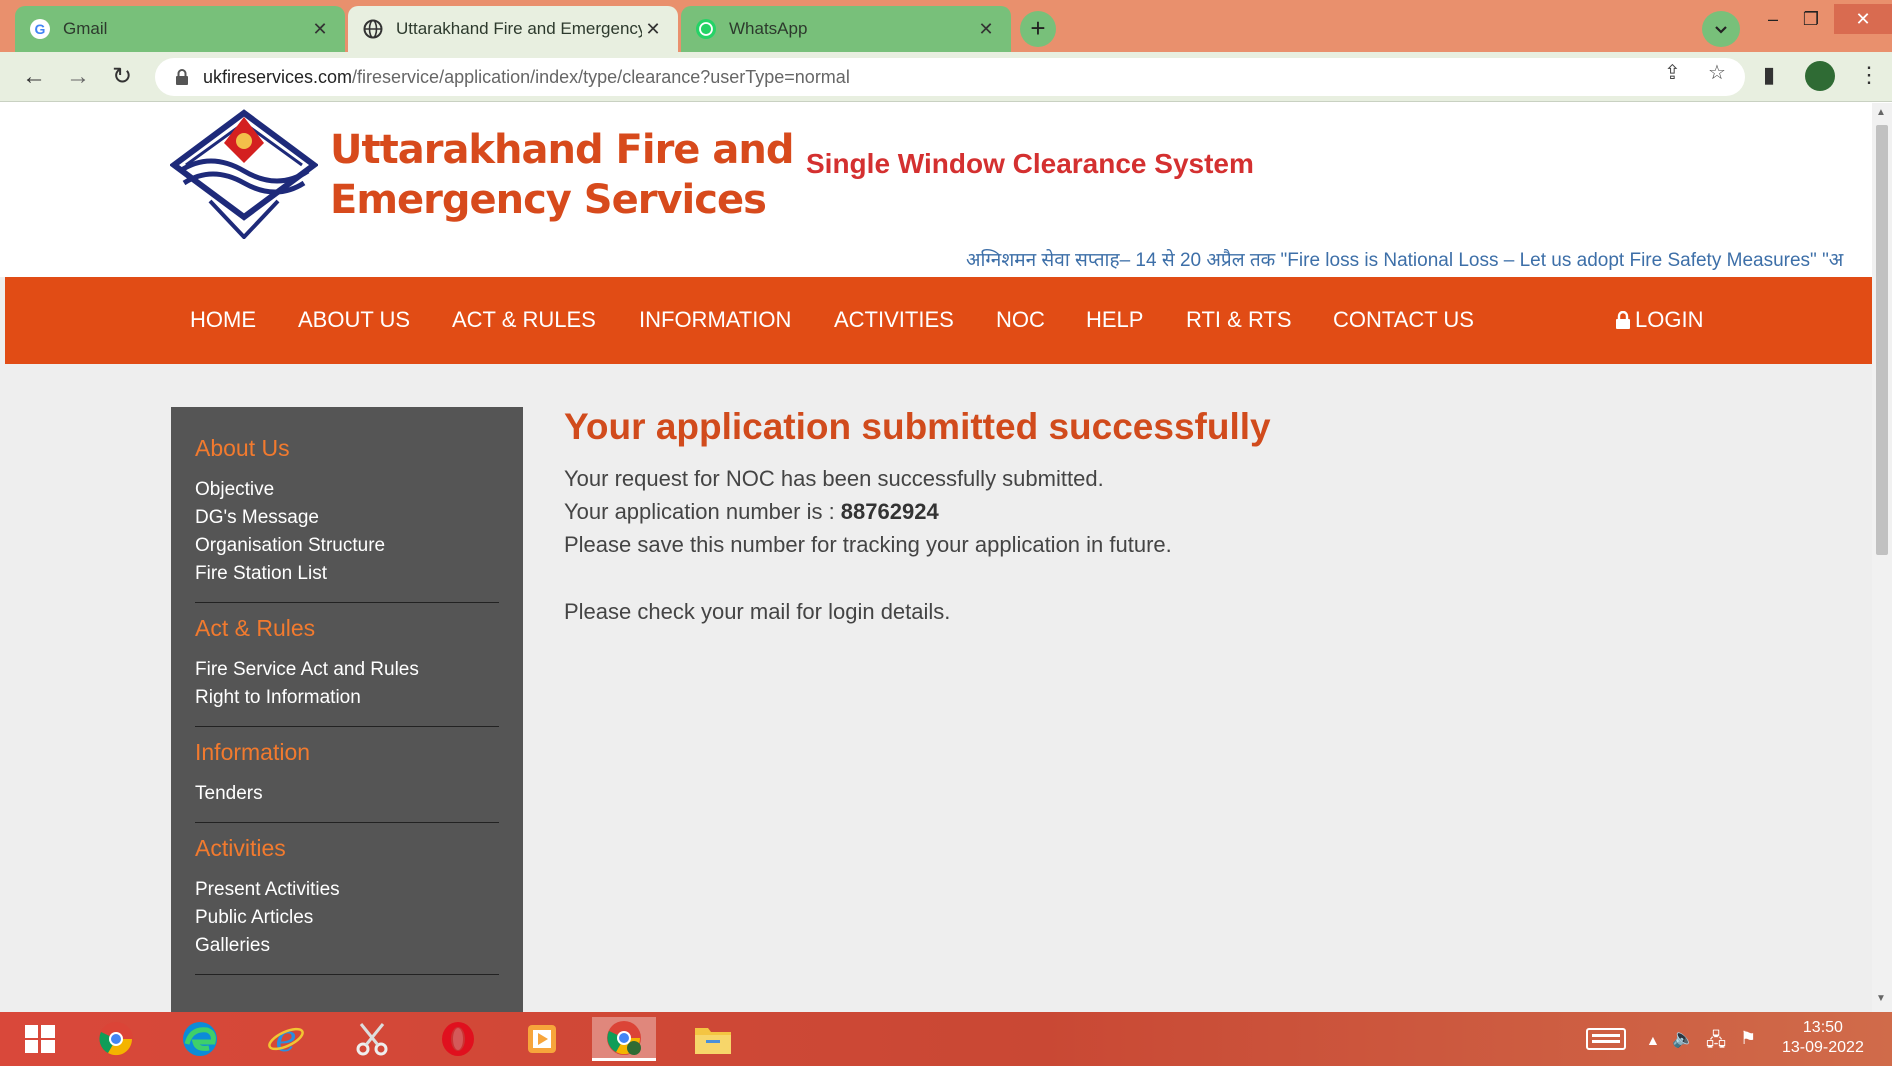 This screenshot has height=1066, width=1892. I want to click on profile-avatar, so click(1820, 76).